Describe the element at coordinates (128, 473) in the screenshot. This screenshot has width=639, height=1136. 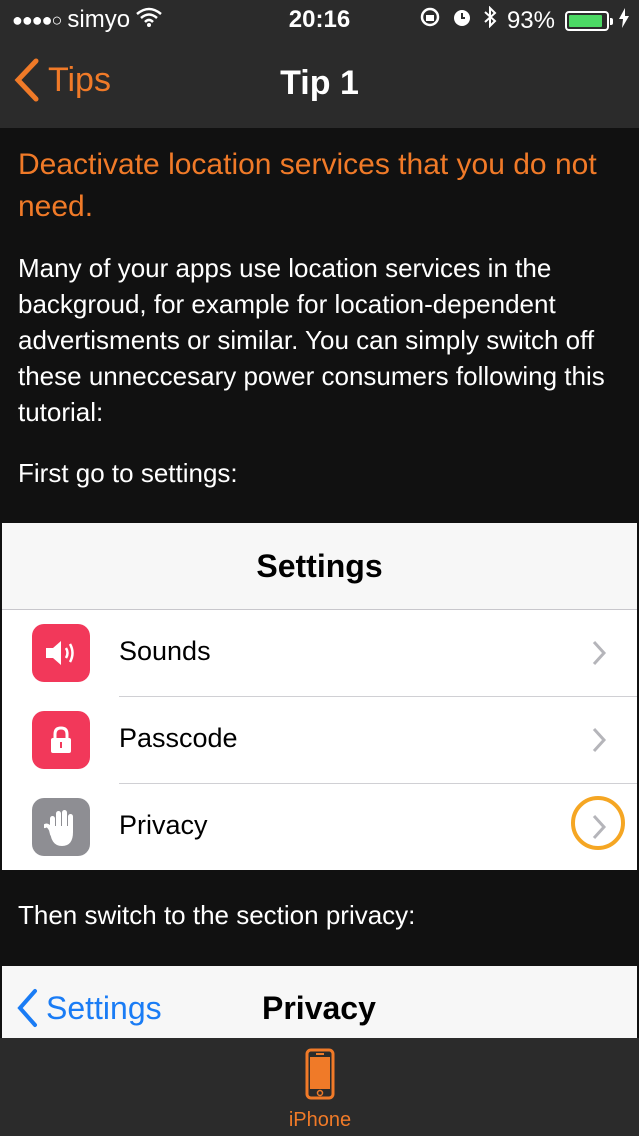
I see `step-first-go-to-settings: First go to settings:` at that location.